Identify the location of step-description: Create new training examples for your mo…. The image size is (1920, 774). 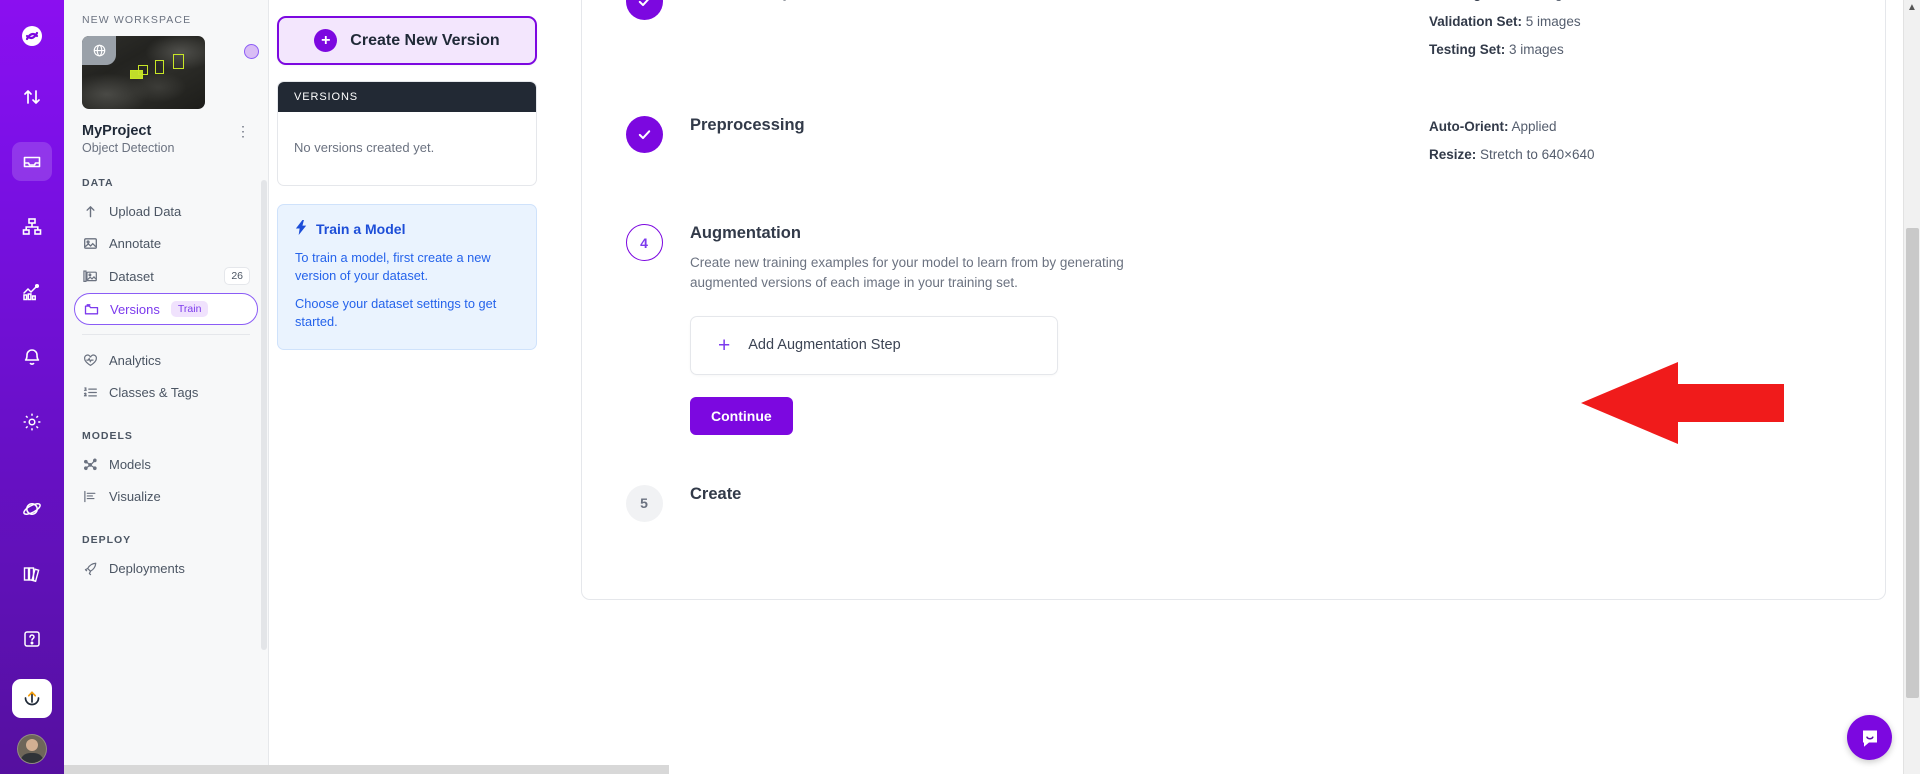
(907, 273).